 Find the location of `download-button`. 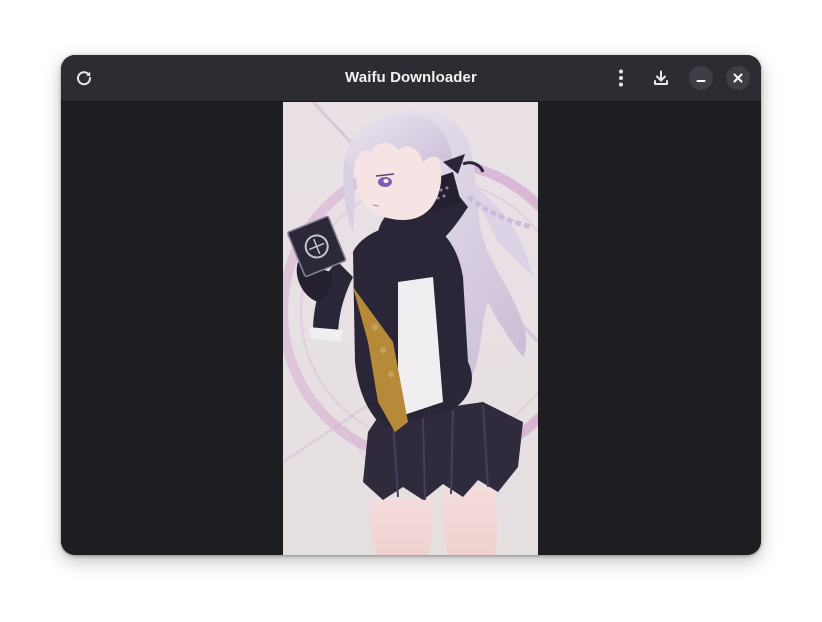

download-button is located at coordinates (661, 78).